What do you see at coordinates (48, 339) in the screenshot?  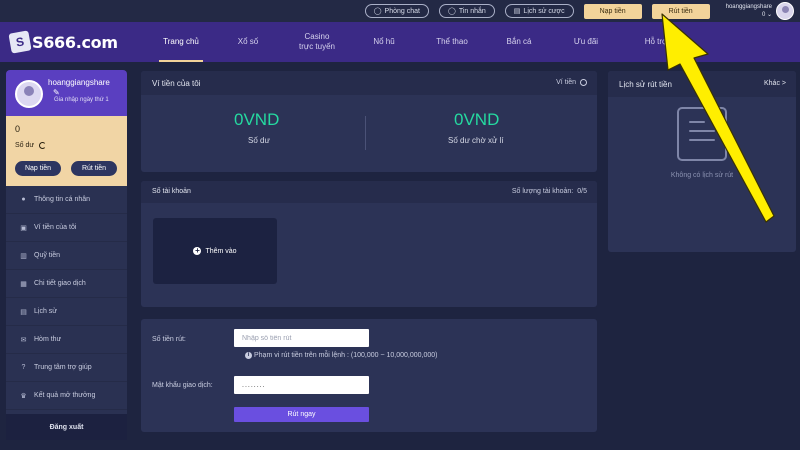 I see `sidebar-item-label: Hòm thư` at bounding box center [48, 339].